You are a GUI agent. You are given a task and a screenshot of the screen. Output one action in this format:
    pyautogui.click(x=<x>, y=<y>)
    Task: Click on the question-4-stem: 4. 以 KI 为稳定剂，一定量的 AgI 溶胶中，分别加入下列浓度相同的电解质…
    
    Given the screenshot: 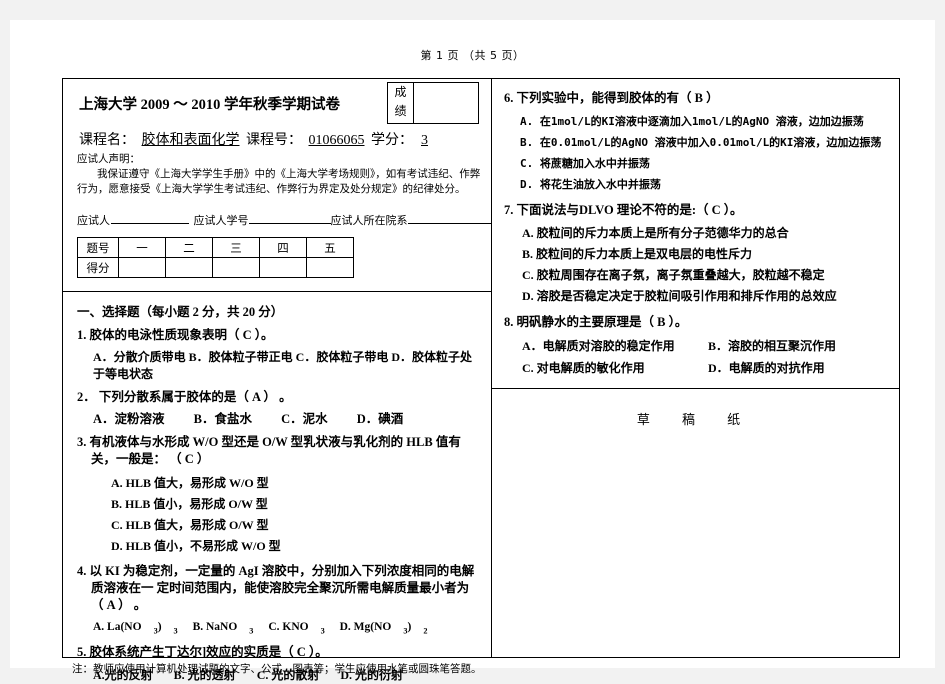 What is the action you would take?
    pyautogui.click(x=279, y=588)
    